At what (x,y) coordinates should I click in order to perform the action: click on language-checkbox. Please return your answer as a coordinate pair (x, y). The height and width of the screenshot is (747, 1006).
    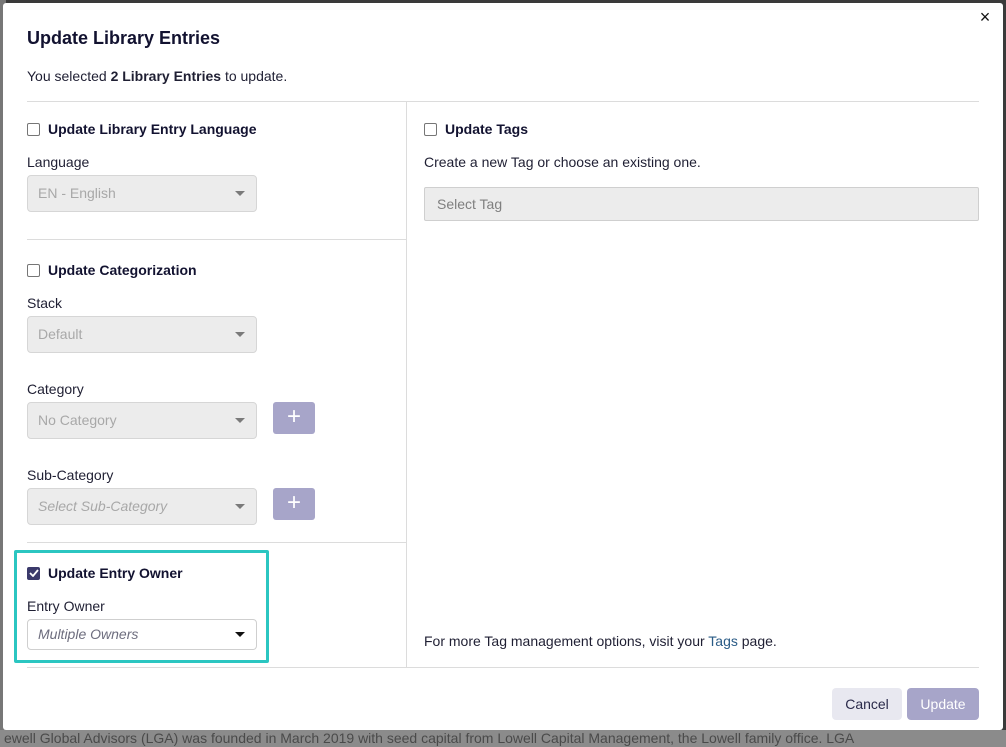
    Looking at the image, I should click on (33, 129).